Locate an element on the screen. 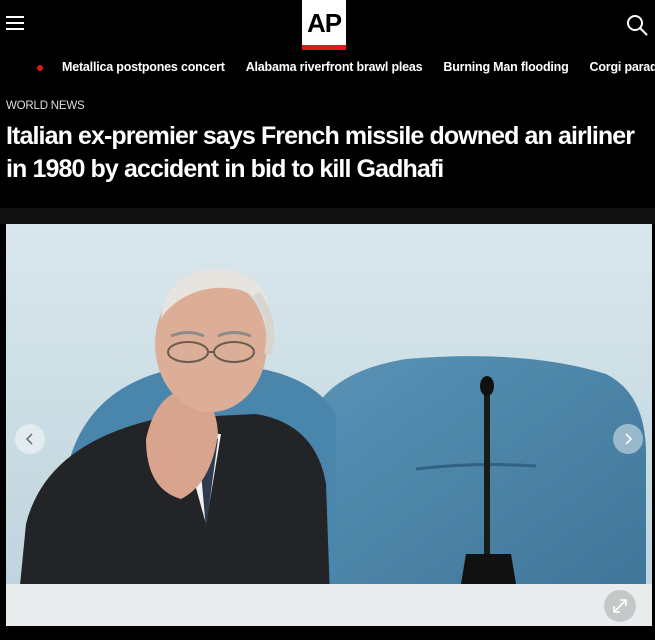 This screenshot has width=655, height=640. search-icon is located at coordinates (637, 25).